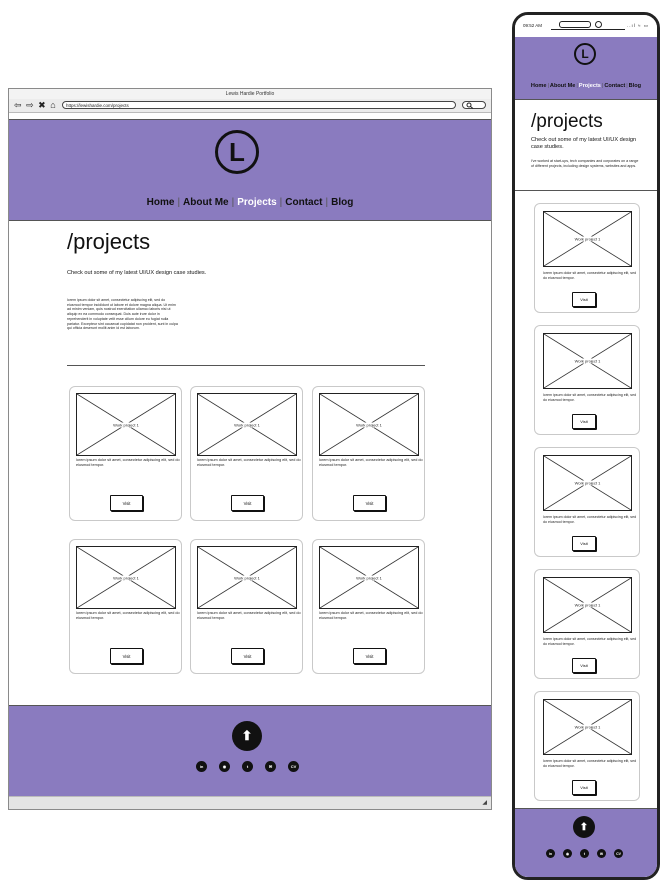  I want to click on browser-nav-buttons: ⇦ ⇨ ✖ ⌂, so click(35, 105).